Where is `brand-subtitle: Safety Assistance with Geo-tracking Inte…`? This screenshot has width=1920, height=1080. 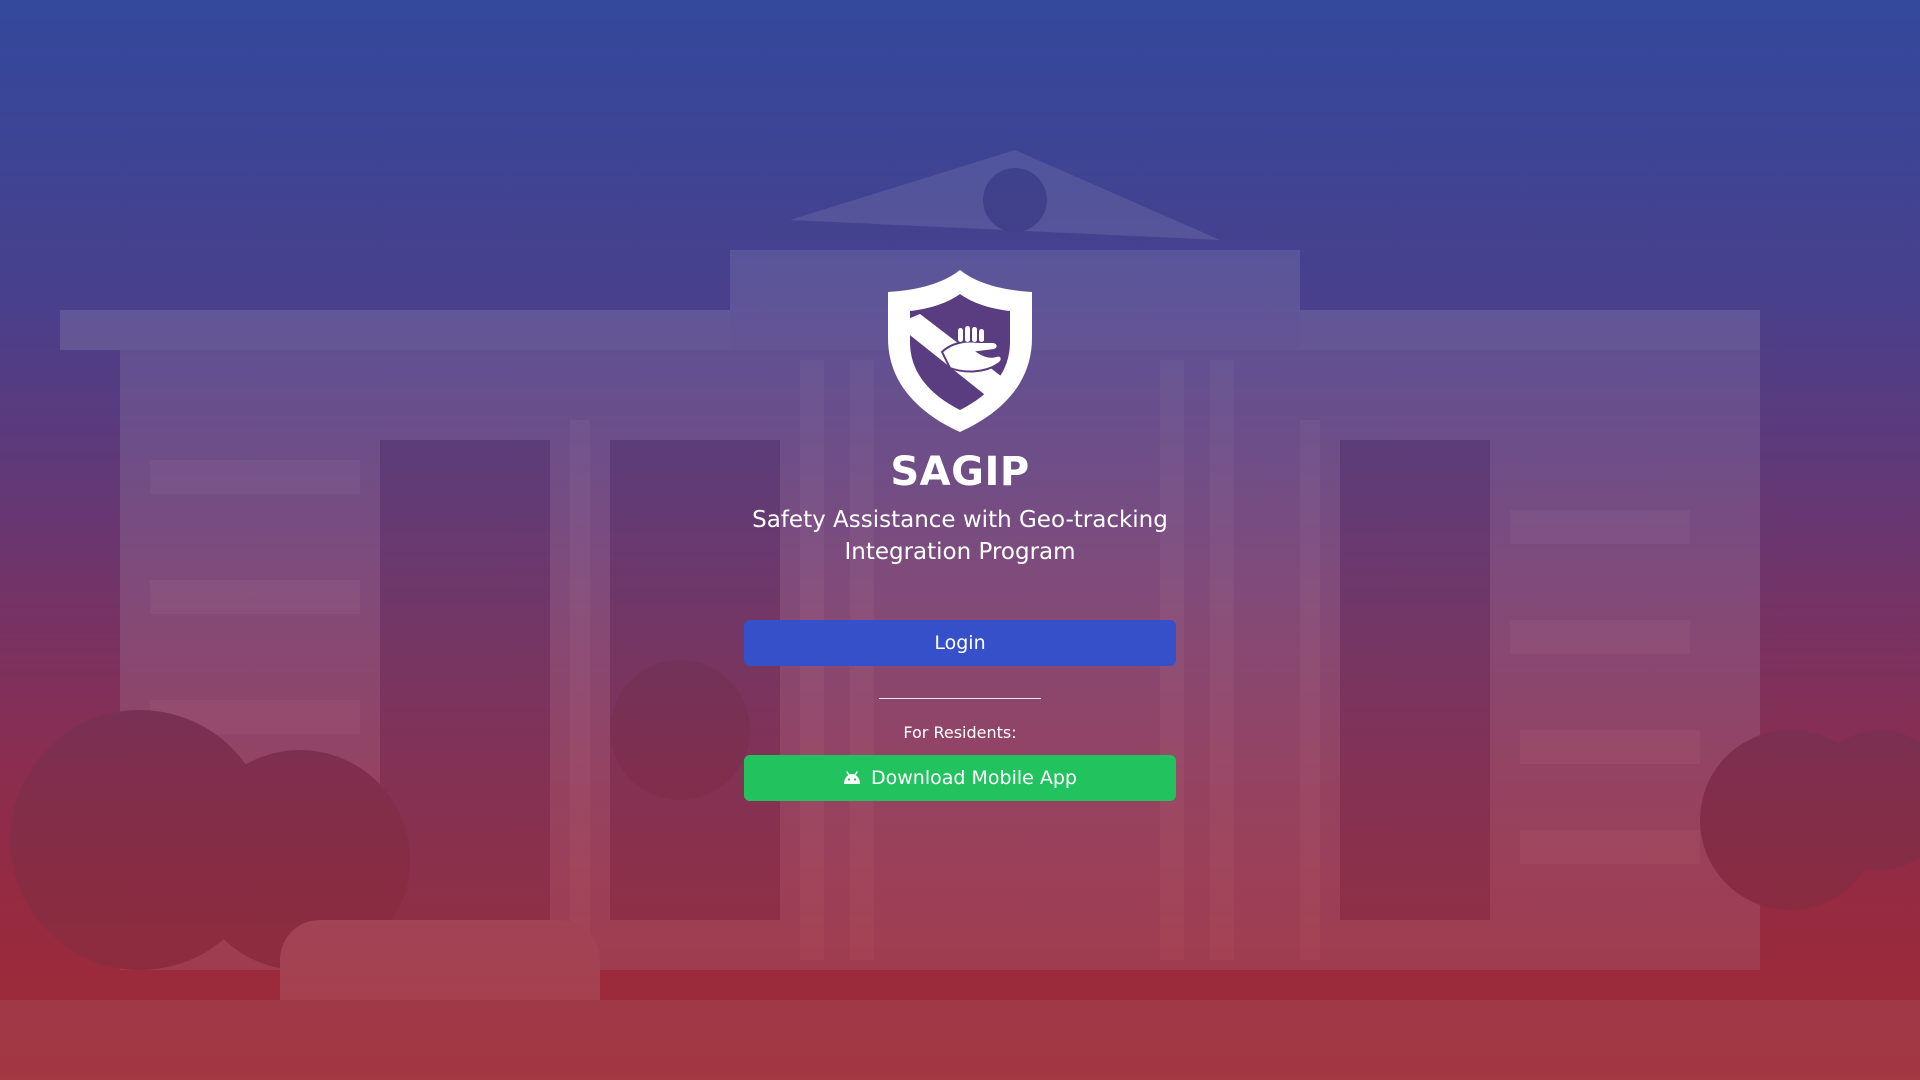
brand-subtitle: Safety Assistance with Geo-tracking Inte… is located at coordinates (960, 536).